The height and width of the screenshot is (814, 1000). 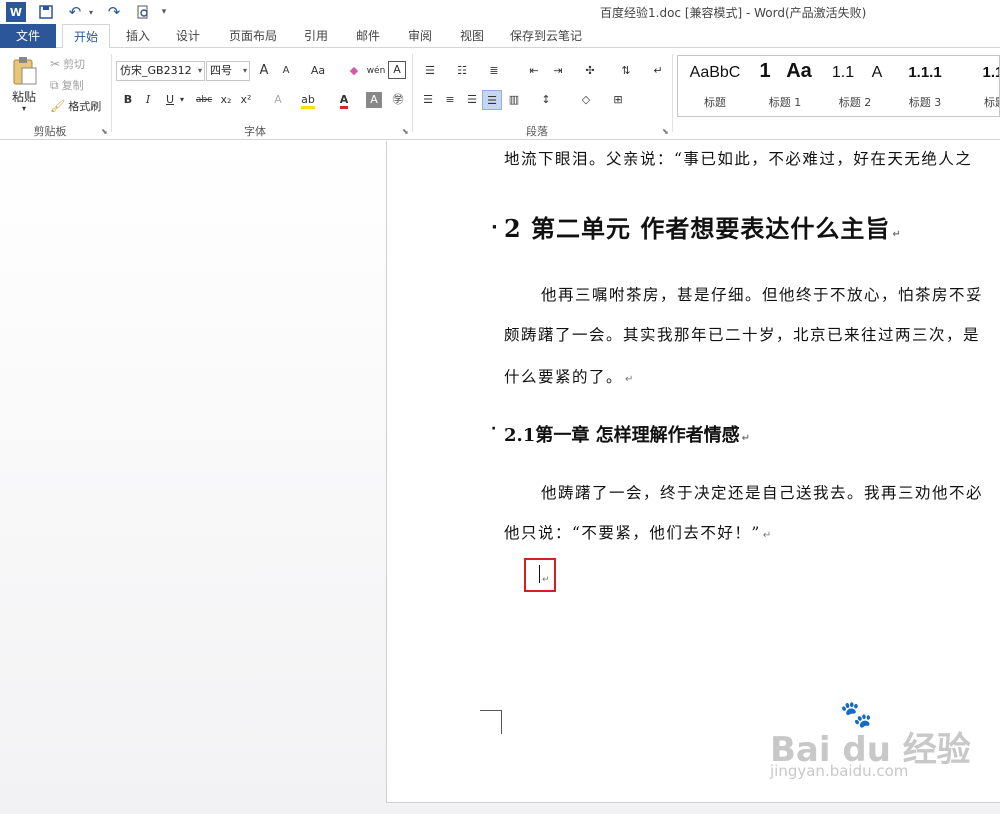 I want to click on distributed-icon: ▥, so click(x=514, y=100).